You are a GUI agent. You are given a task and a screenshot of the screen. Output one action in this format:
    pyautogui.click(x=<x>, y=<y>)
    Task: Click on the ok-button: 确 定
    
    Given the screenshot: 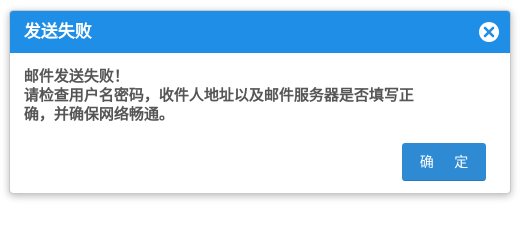 What is the action you would take?
    pyautogui.click(x=444, y=162)
    